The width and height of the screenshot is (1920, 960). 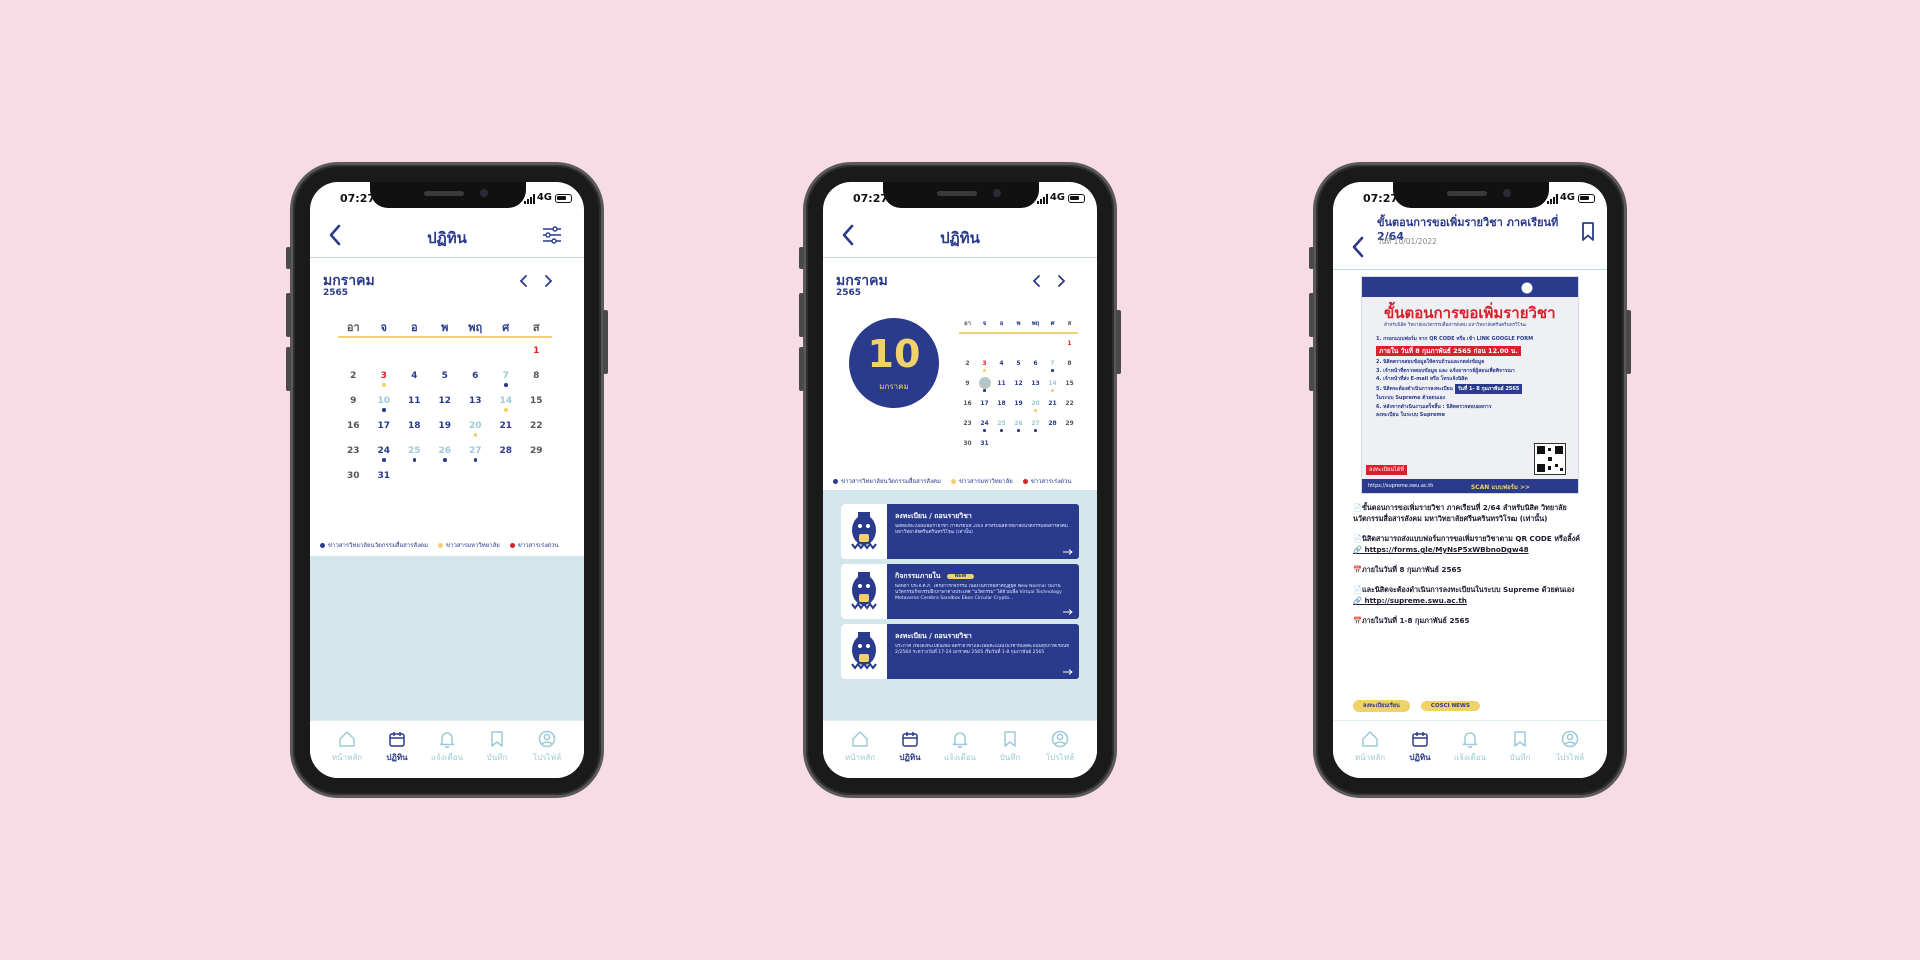 What do you see at coordinates (1410, 600) in the screenshot?
I see `supreme-link: 🔗 http://supreme.swu.ac.th` at bounding box center [1410, 600].